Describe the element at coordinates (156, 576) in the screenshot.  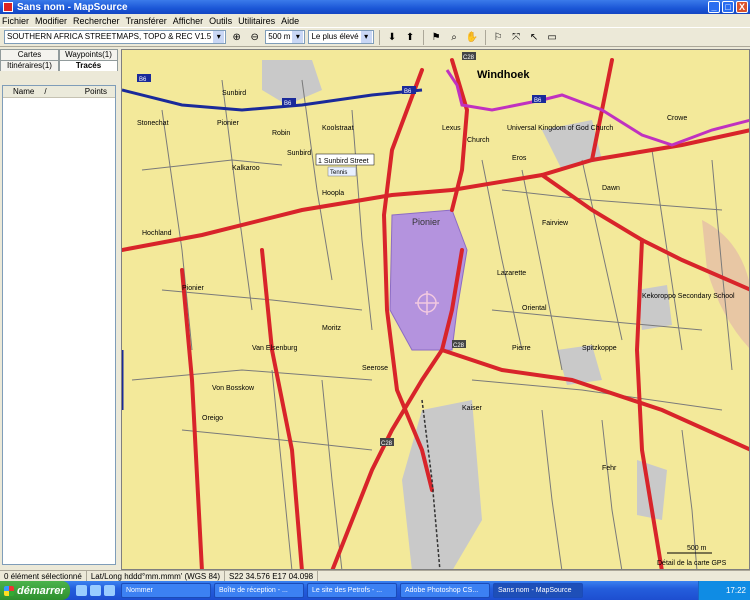
I see `coordinate-format: Lat/Long hddd°mm.mmm' (WGS 84)` at that location.